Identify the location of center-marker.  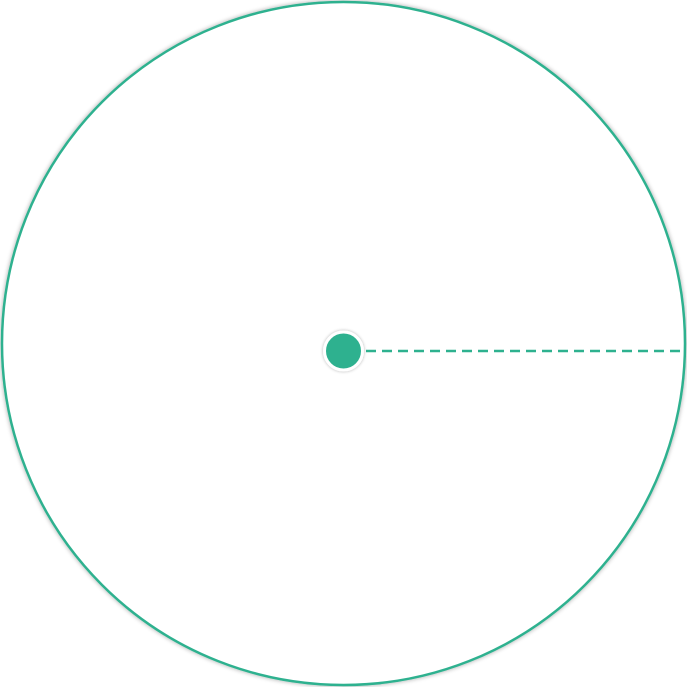
(343, 351).